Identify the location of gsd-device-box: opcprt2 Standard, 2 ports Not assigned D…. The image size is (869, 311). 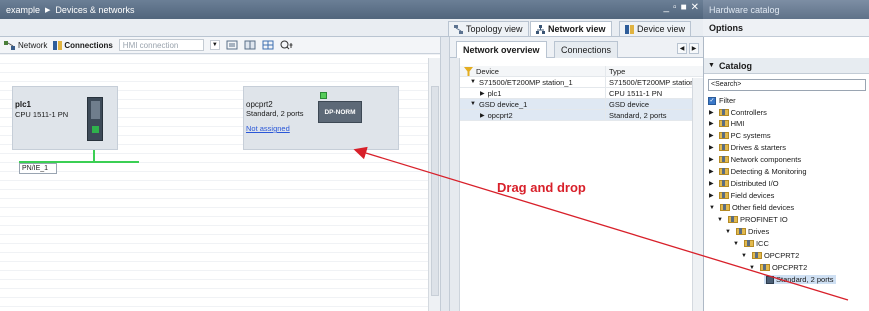
(321, 118).